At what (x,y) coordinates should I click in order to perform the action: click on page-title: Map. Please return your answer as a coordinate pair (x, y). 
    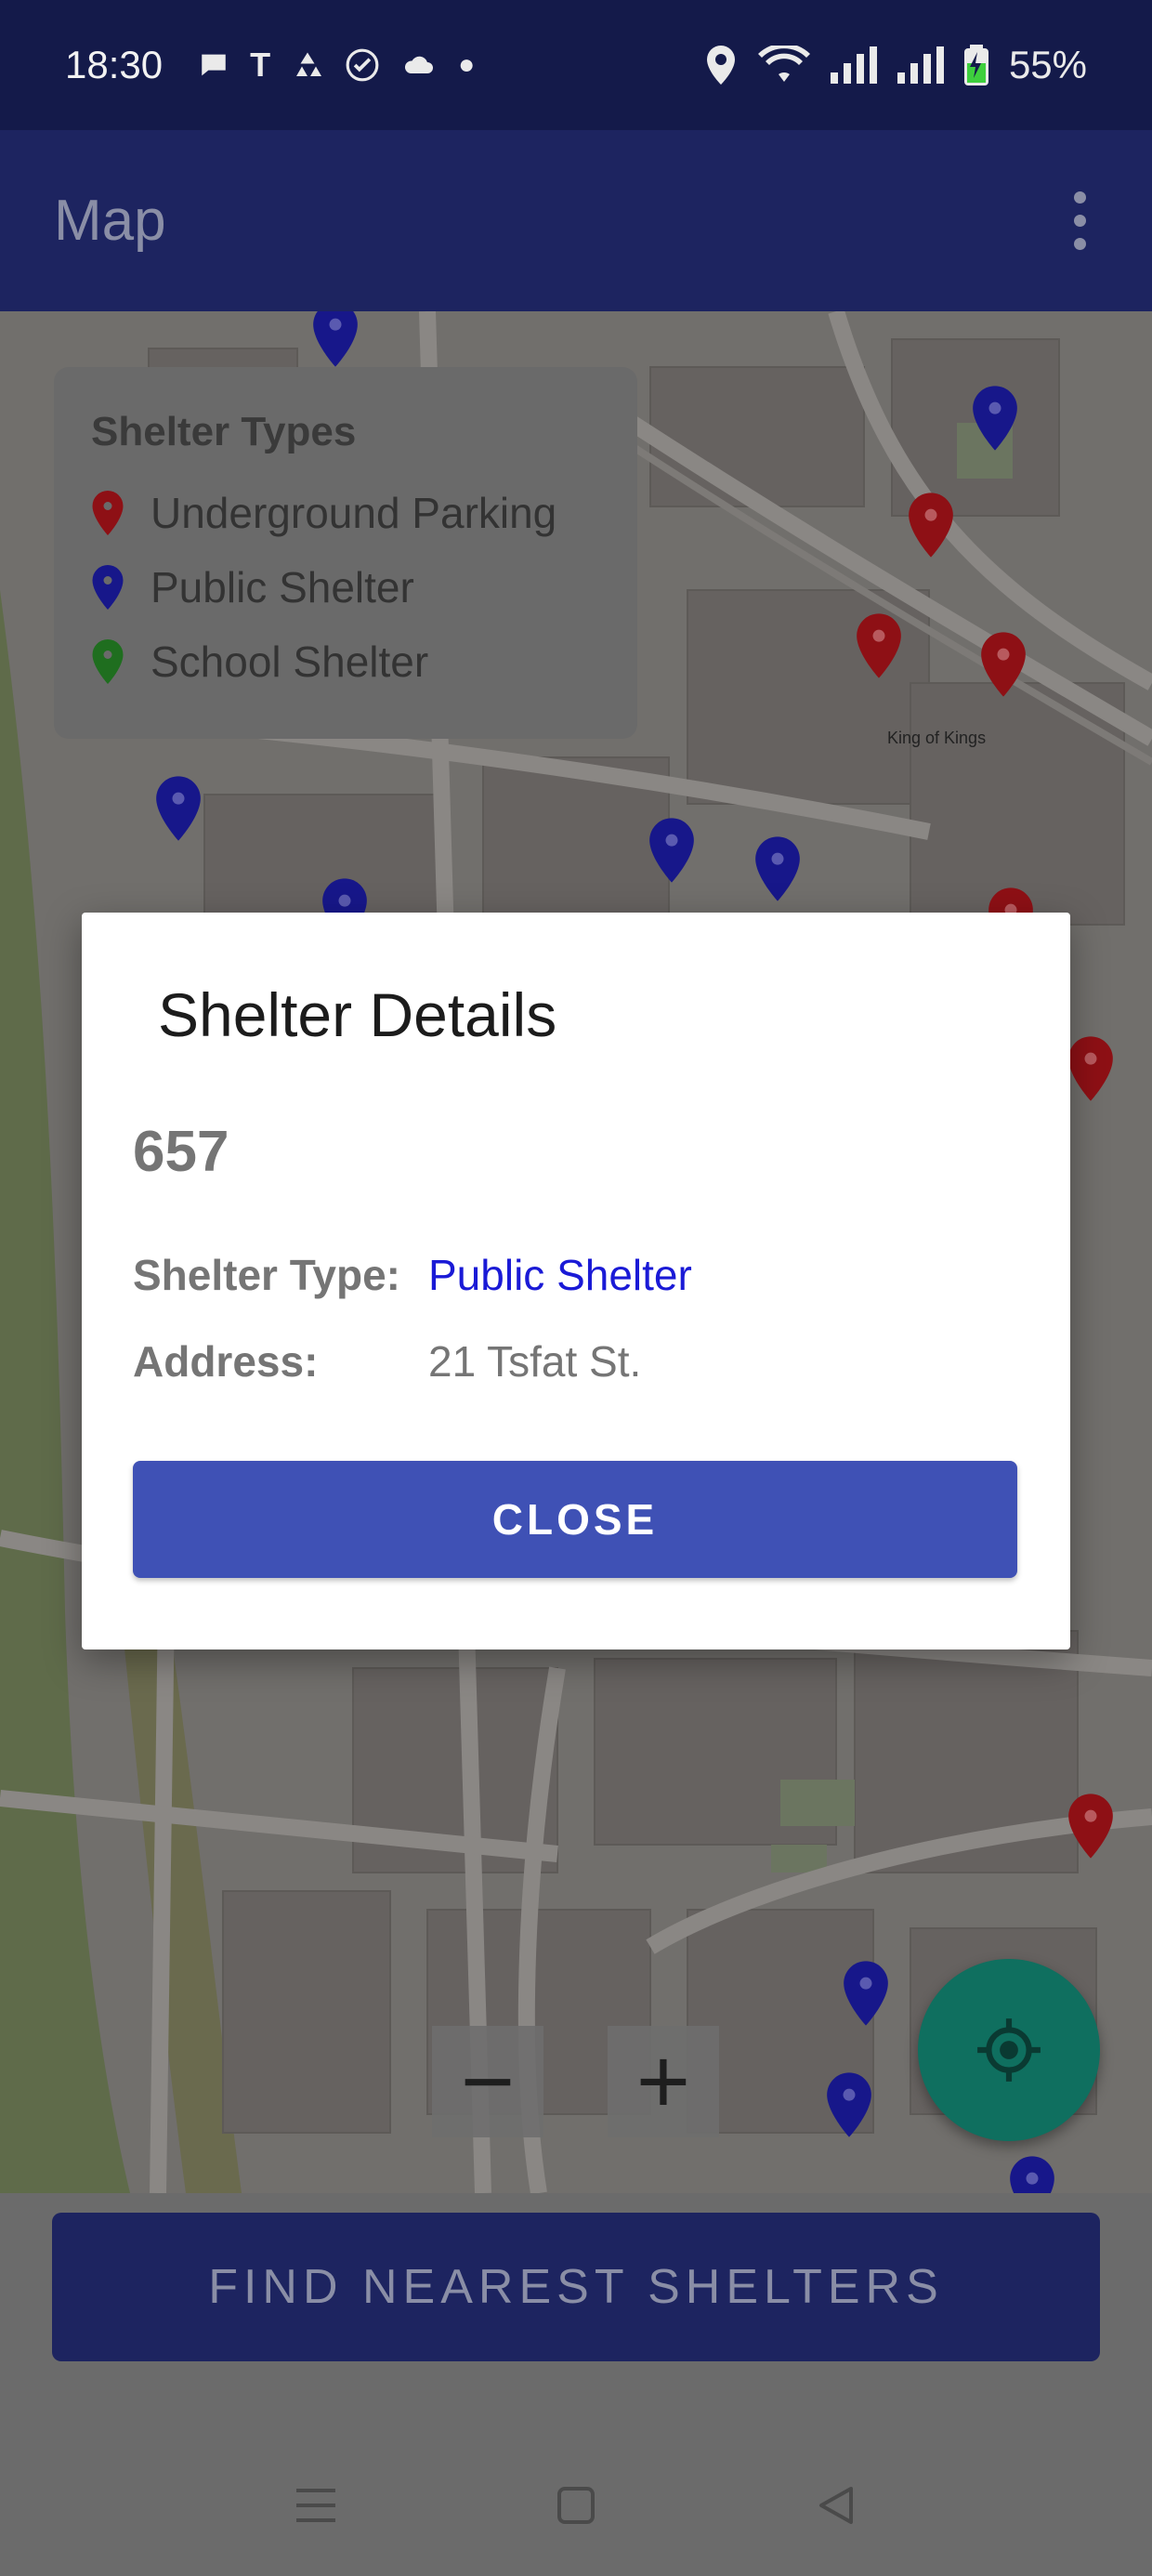
    Looking at the image, I should click on (110, 221).